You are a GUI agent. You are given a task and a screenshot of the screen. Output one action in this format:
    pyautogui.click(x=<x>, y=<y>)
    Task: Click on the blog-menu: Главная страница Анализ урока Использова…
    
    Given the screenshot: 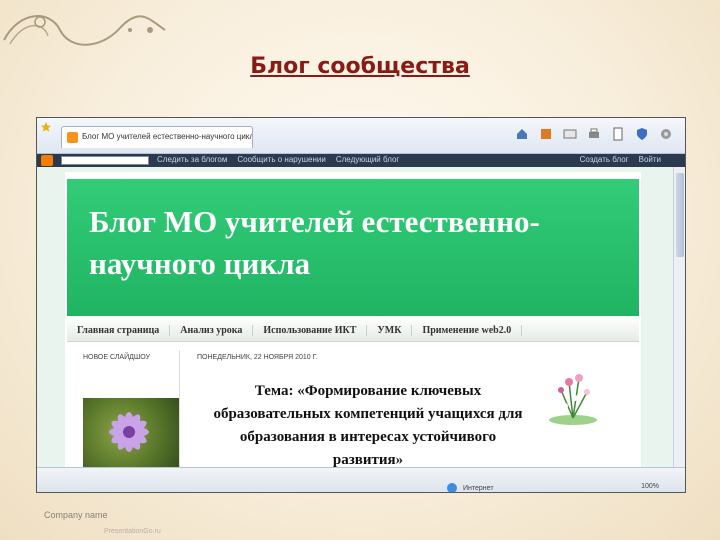 What is the action you would take?
    pyautogui.click(x=353, y=331)
    